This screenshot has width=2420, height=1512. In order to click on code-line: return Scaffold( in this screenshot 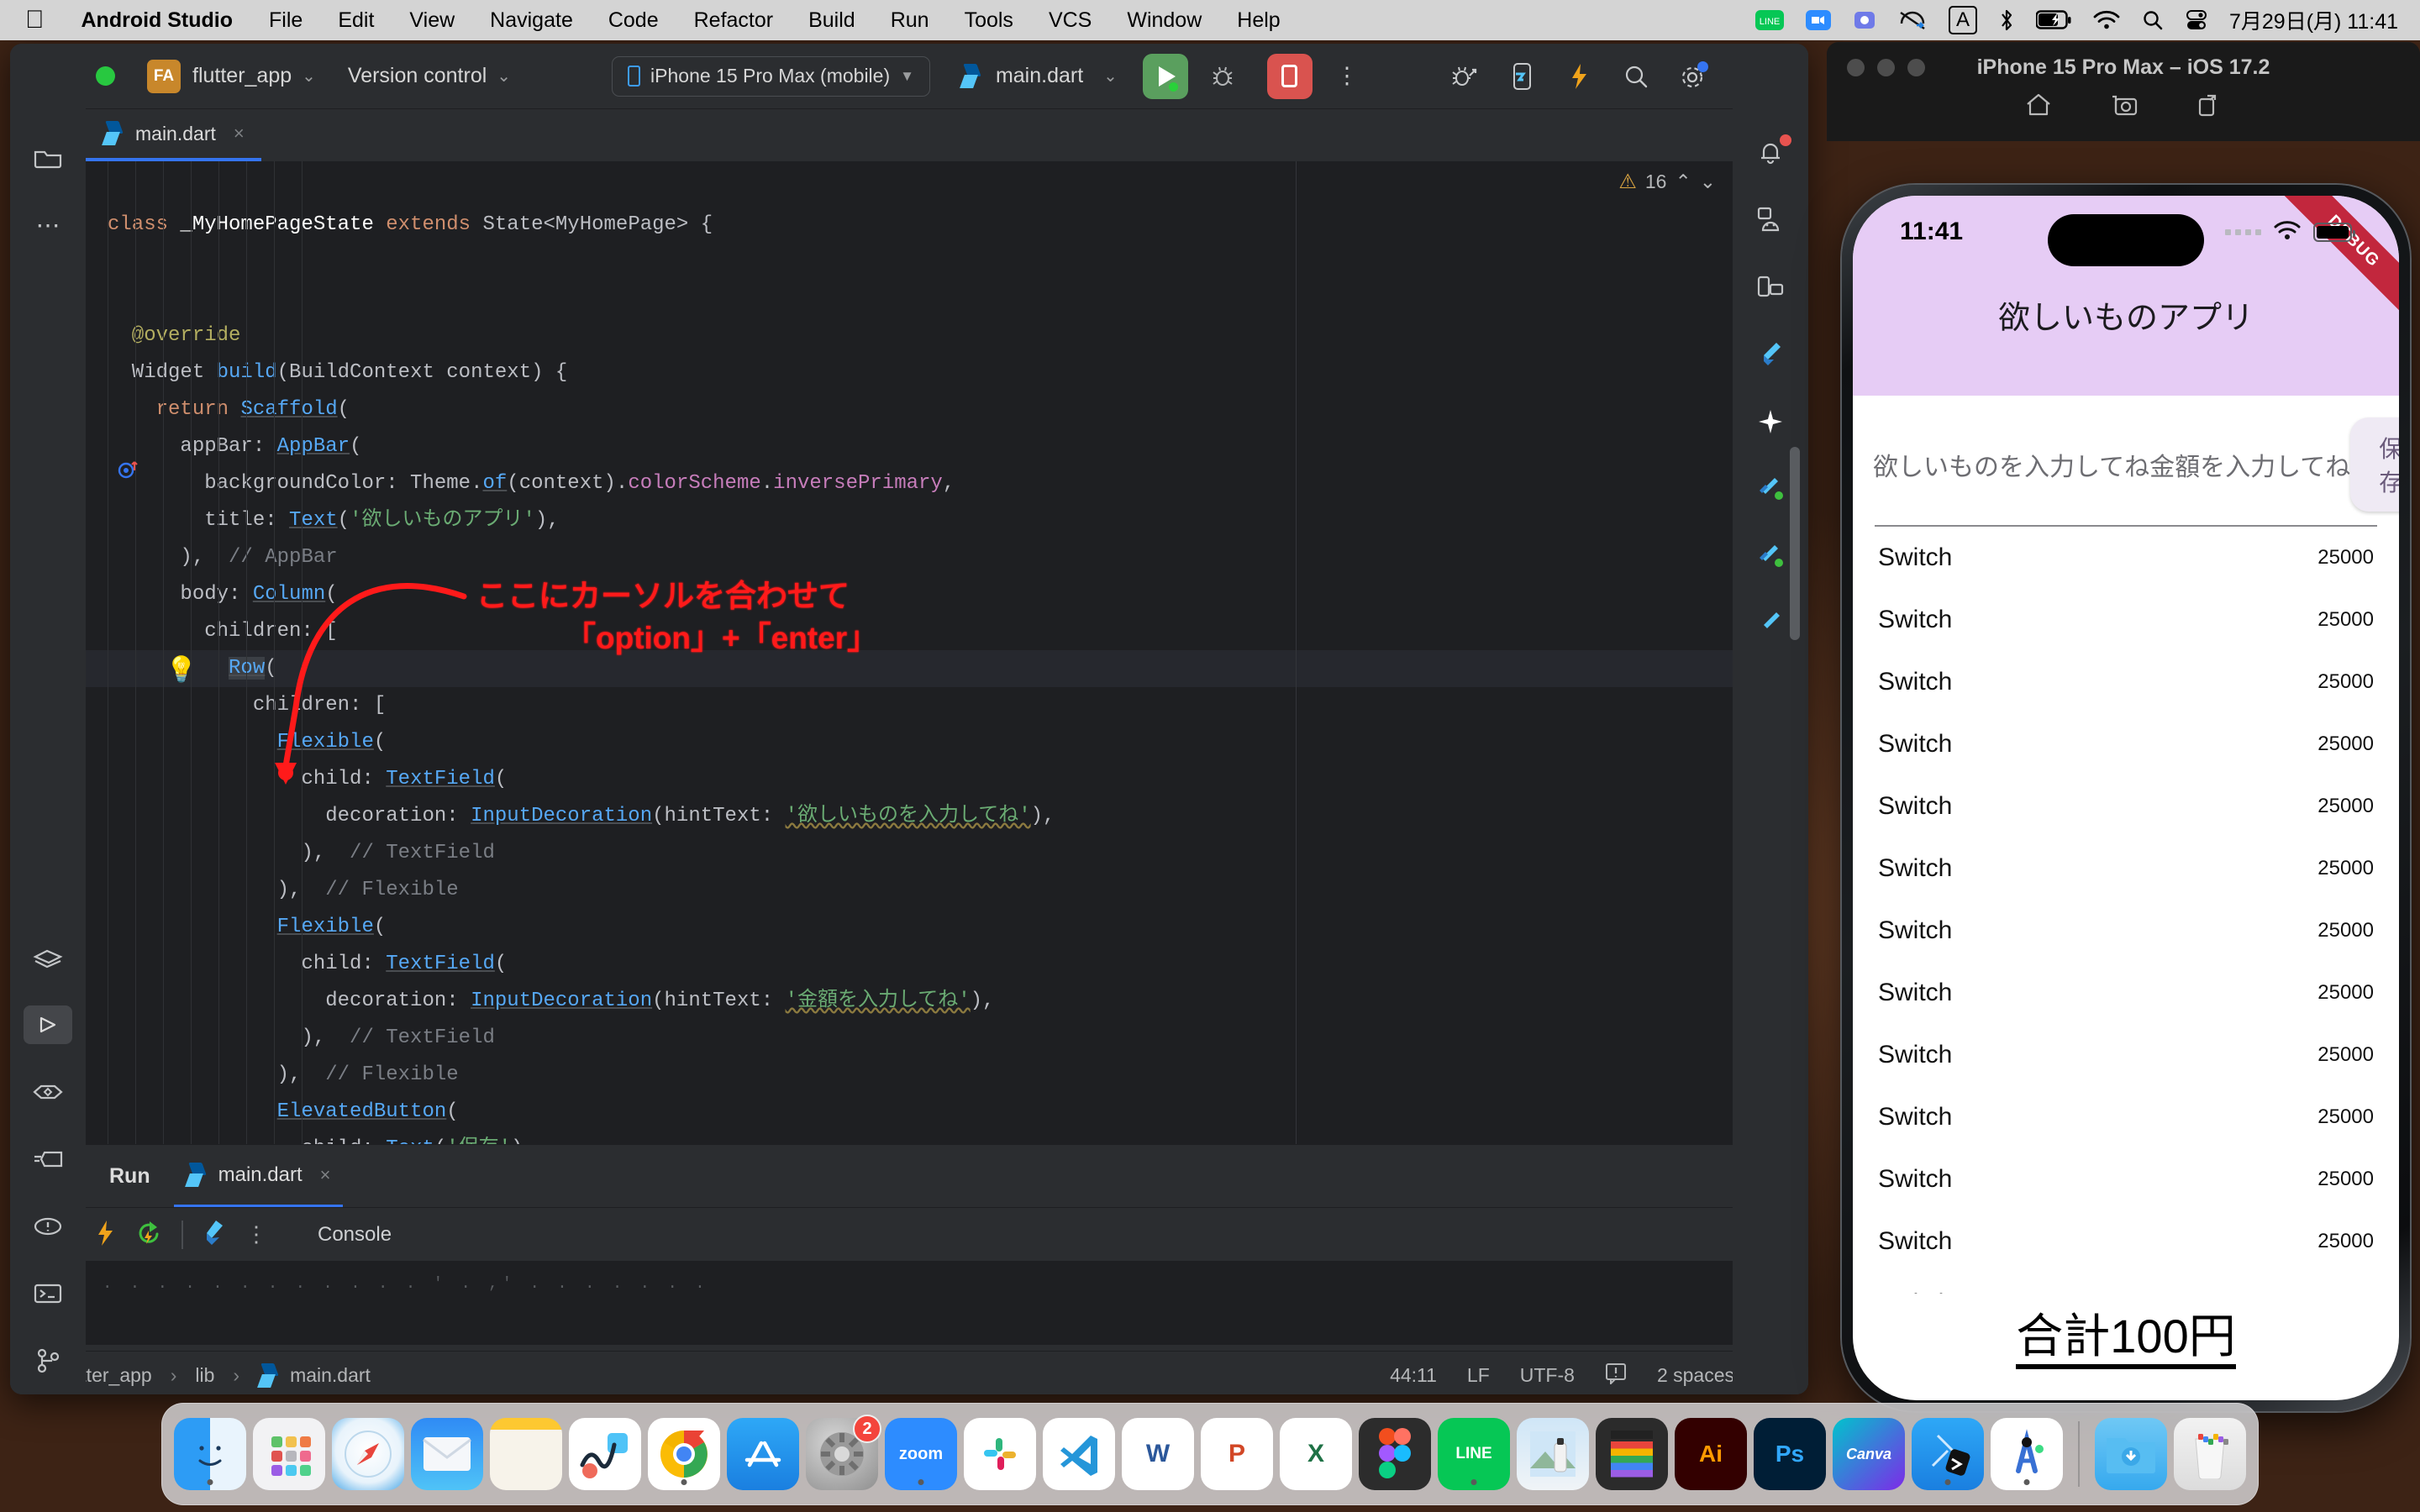, I will do `click(947, 409)`.